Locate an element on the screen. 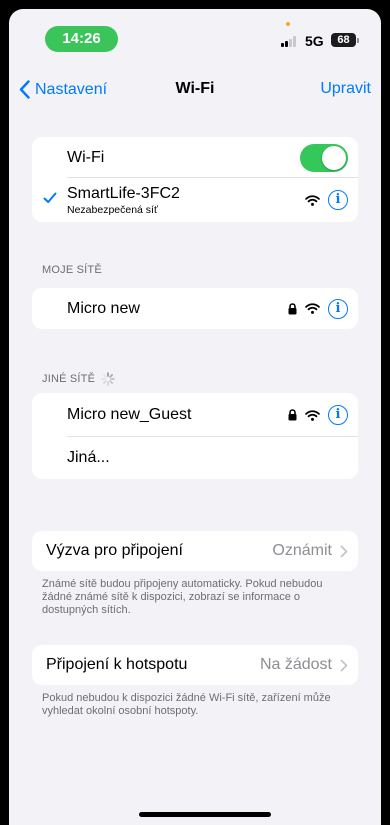 This screenshot has width=390, height=825. cellular-signal-icon is located at coordinates (291, 41).